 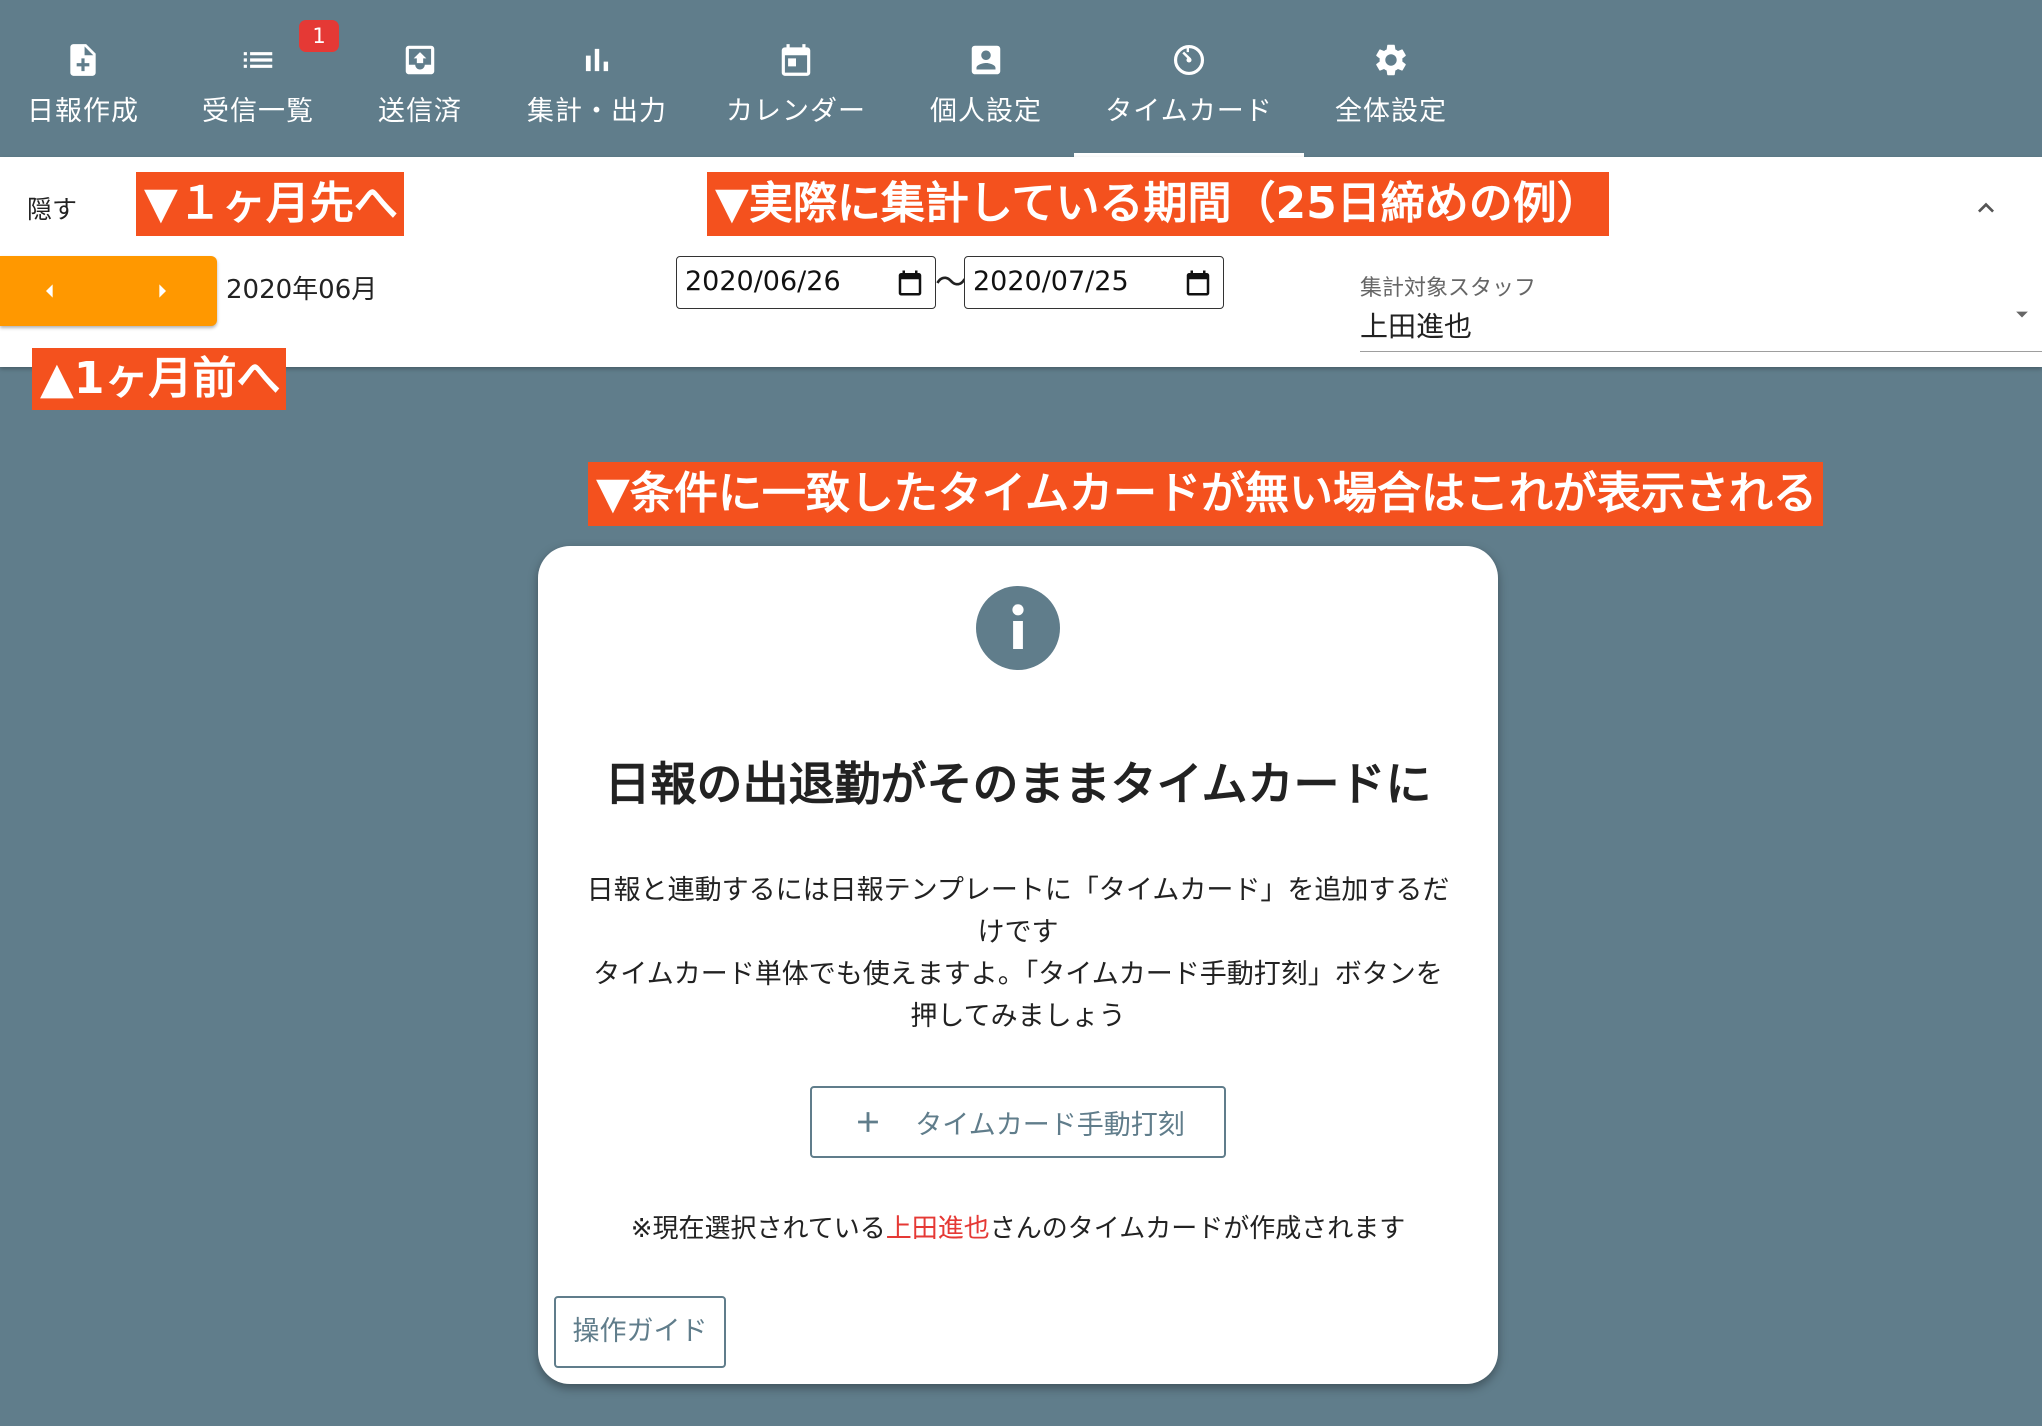 What do you see at coordinates (83, 78) in the screenshot?
I see `nav-item-report-create: 日報作成` at bounding box center [83, 78].